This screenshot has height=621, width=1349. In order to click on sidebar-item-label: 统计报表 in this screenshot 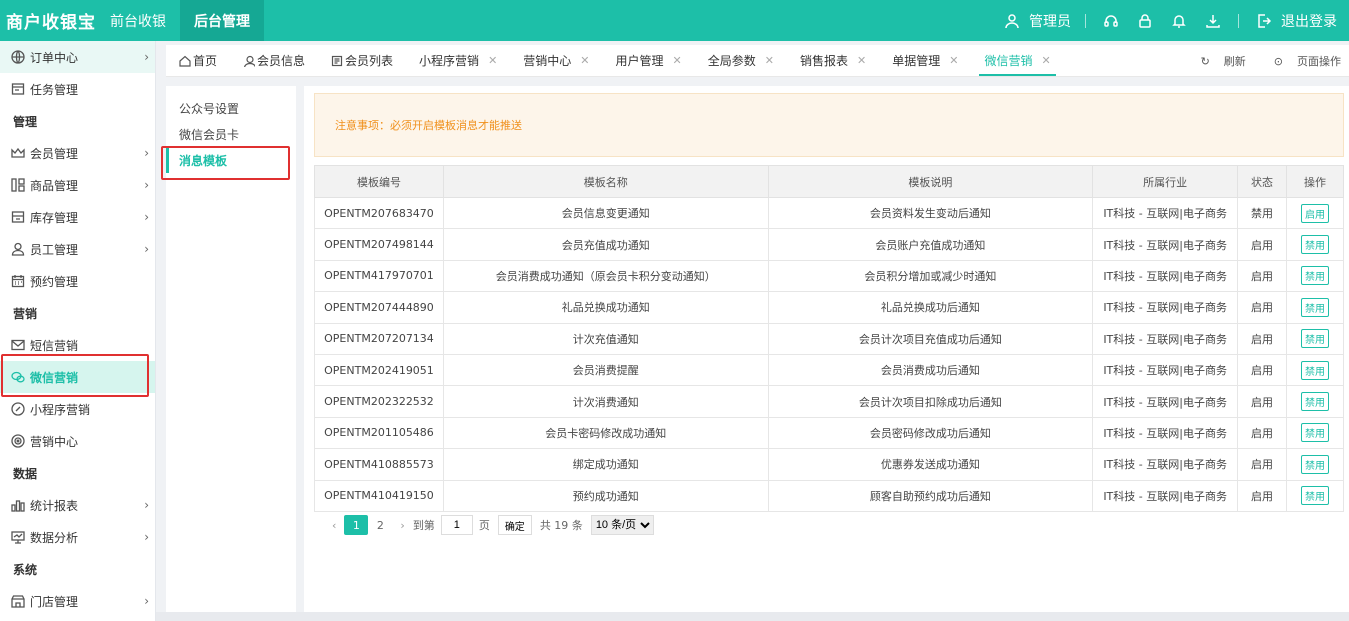, I will do `click(54, 505)`.